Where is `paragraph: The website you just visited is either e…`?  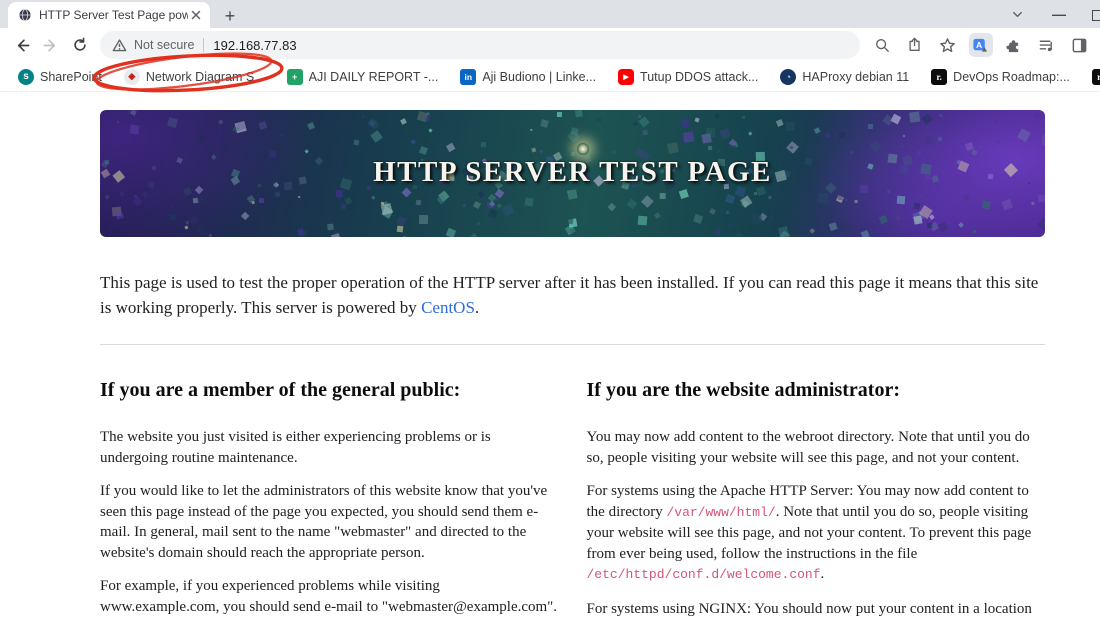 paragraph: The website you just visited is either e… is located at coordinates (295, 447).